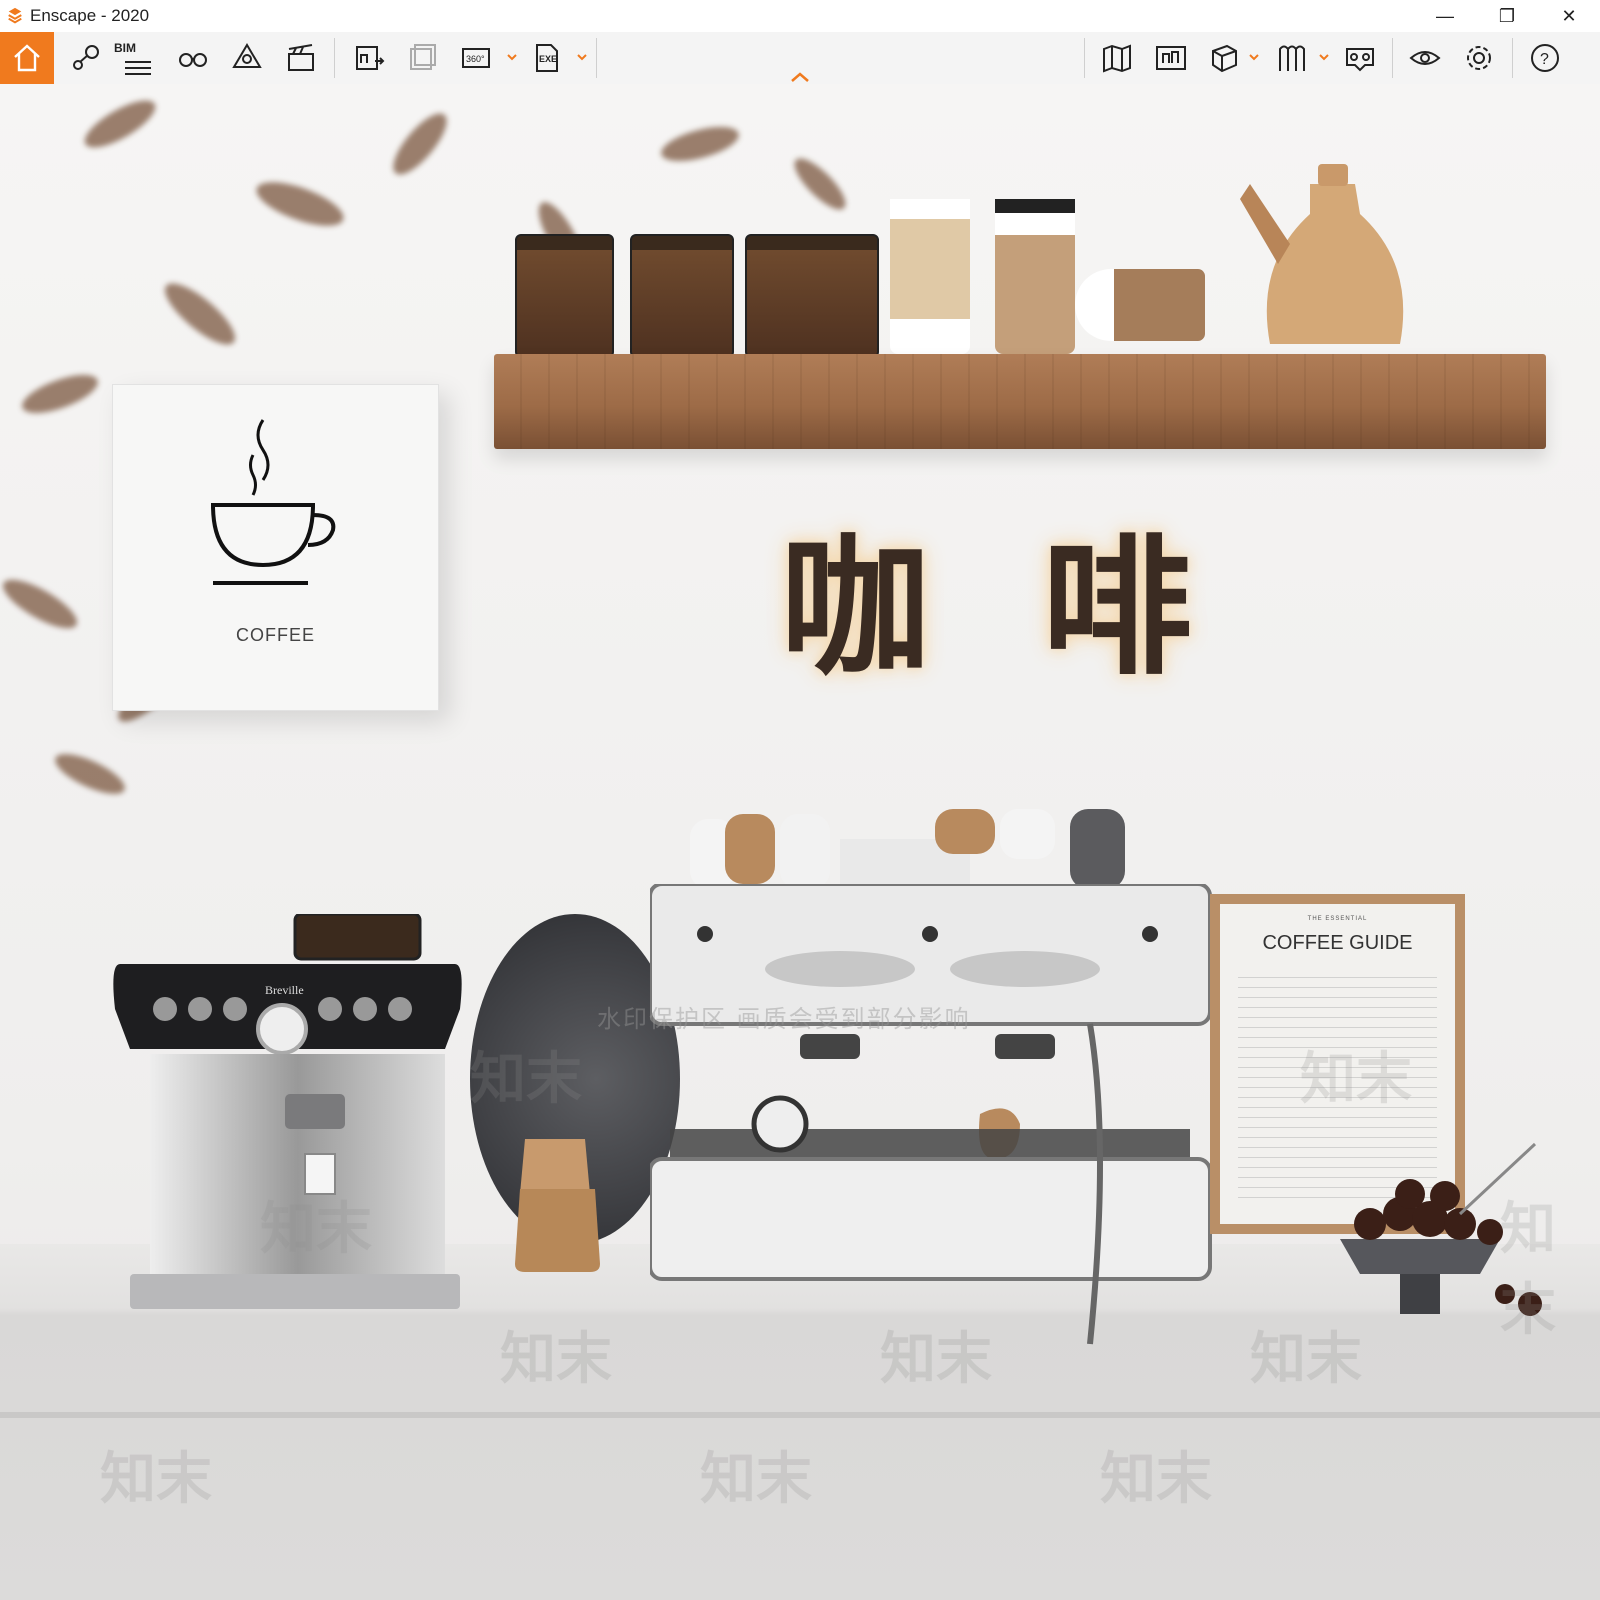  I want to click on visual-settings-icon, so click(1425, 58).